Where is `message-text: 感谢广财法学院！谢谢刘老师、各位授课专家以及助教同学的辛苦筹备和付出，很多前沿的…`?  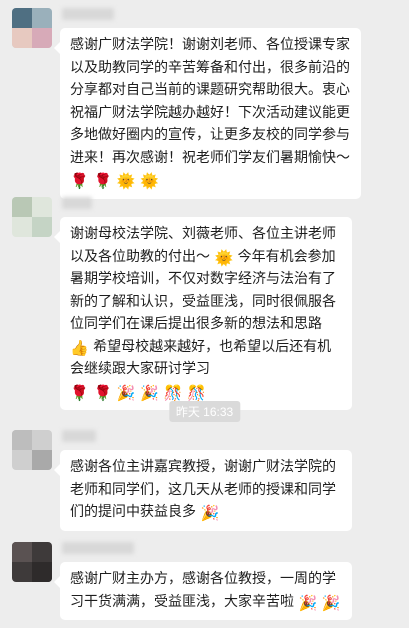 message-text: 感谢广财法学院！谢谢刘老师、各位授课专家以及助教同学的辛苦筹备和付出，很多前沿的… is located at coordinates (210, 101).